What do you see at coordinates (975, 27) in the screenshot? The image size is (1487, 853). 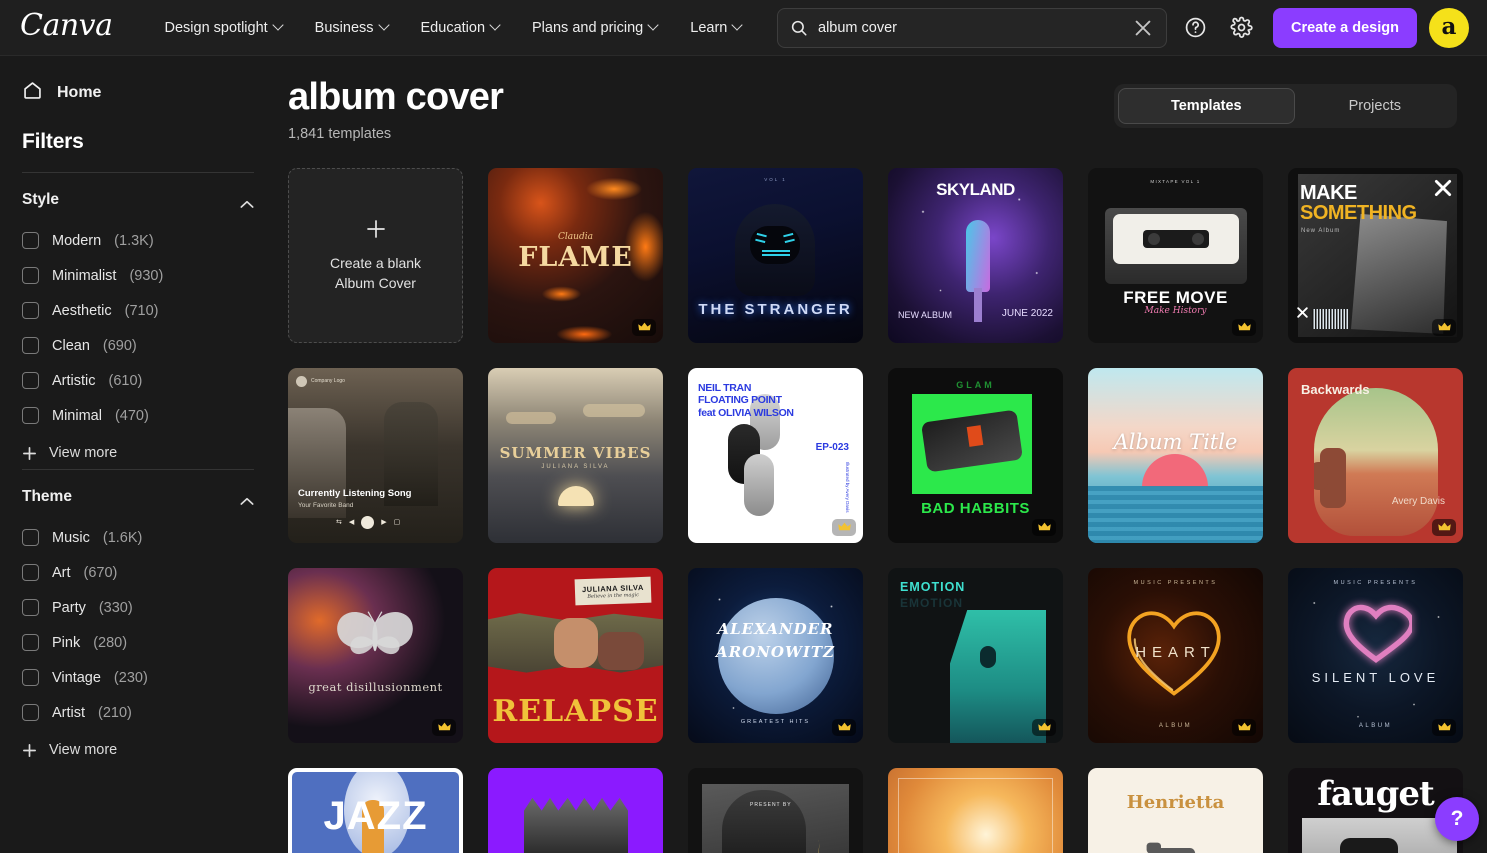 I see `search-input` at bounding box center [975, 27].